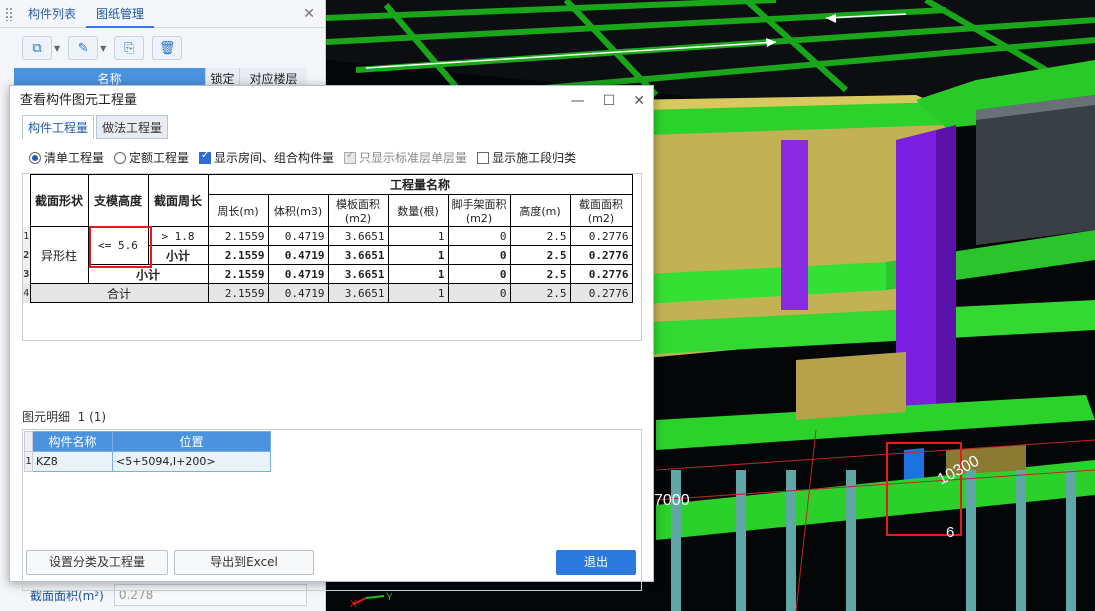 This screenshot has width=1095, height=611. What do you see at coordinates (298, 210) in the screenshot?
I see `header-volume: 体积(m3)` at bounding box center [298, 210].